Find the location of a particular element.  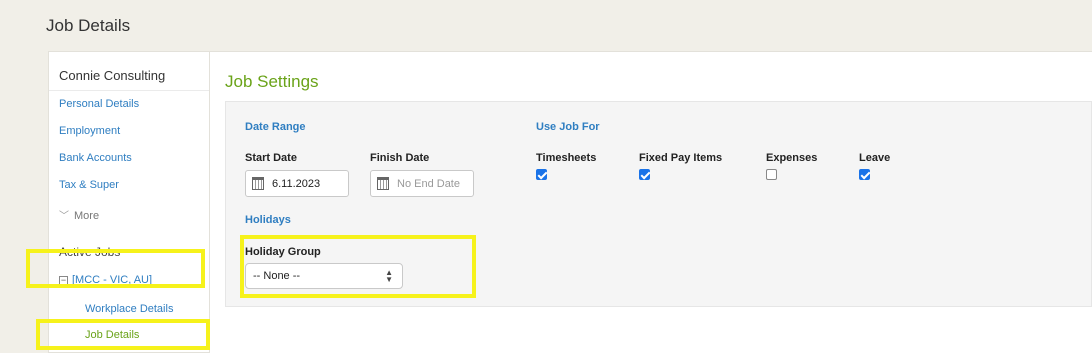

company-name: Connie Consulting is located at coordinates (112, 75).